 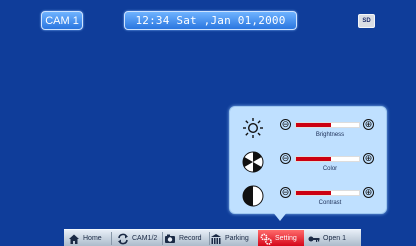 I want to click on color-row: ⊖ ⊕ Color, so click(x=308, y=162).